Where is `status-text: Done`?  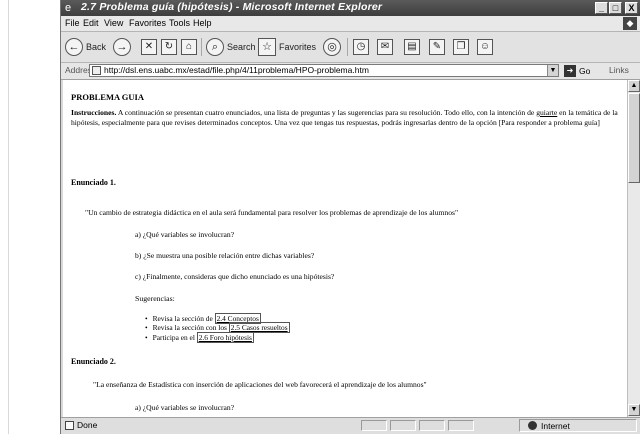 status-text: Done is located at coordinates (87, 425).